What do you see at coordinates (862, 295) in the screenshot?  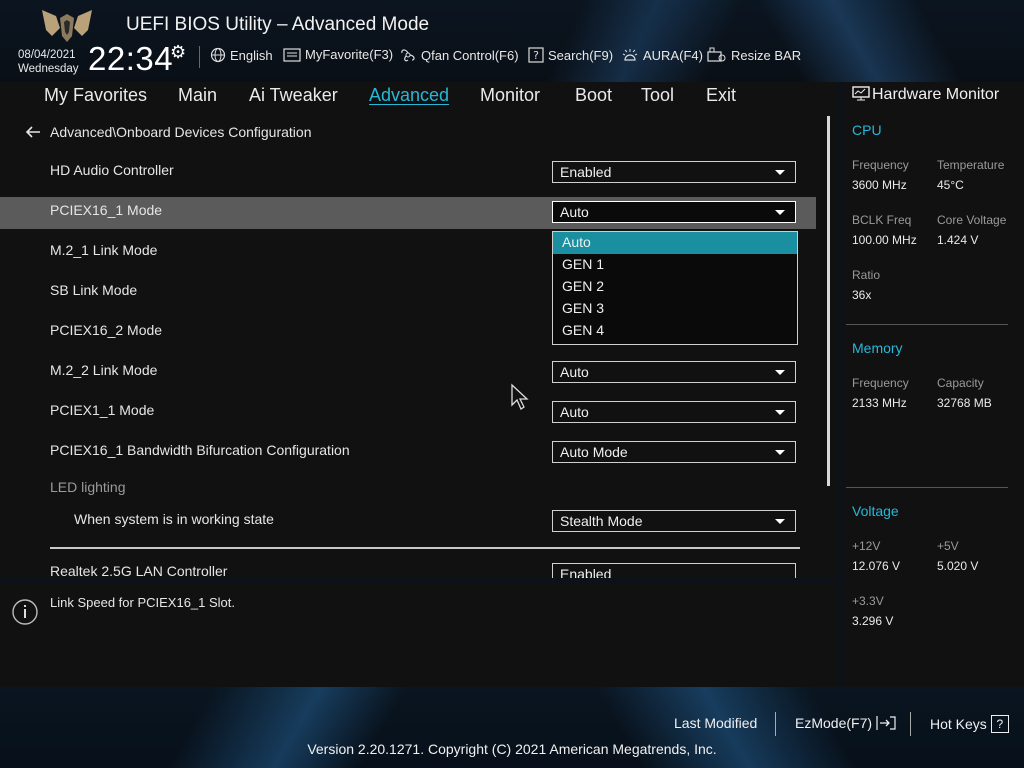 I see `hw-ratio-value: 36x` at bounding box center [862, 295].